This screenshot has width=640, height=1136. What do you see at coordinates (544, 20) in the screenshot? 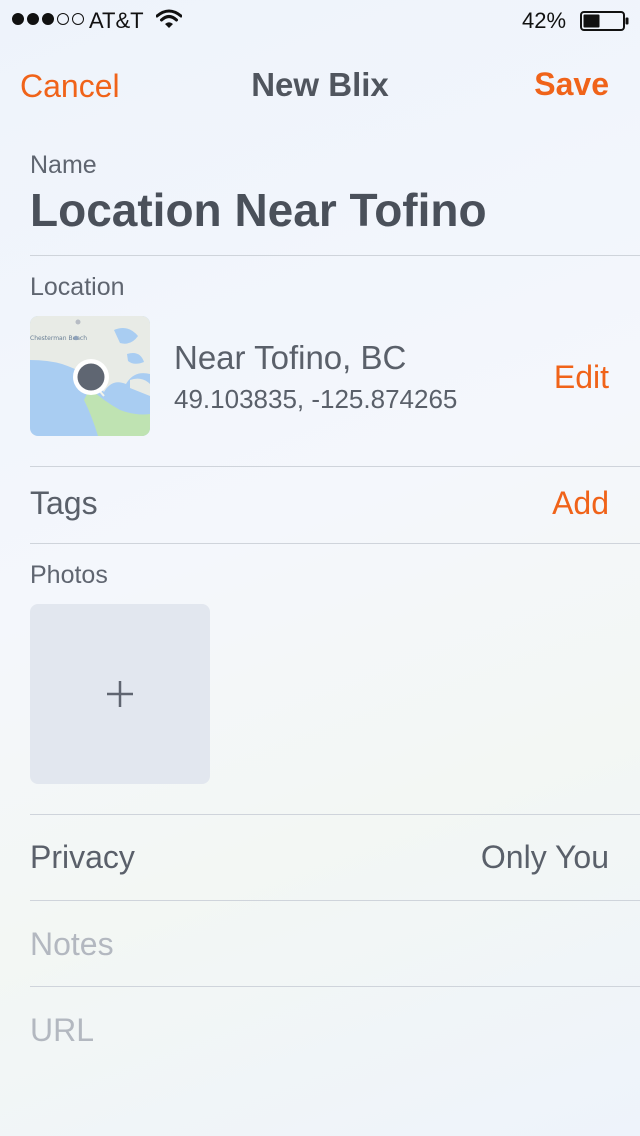
I see `battery-percent: 42%` at bounding box center [544, 20].